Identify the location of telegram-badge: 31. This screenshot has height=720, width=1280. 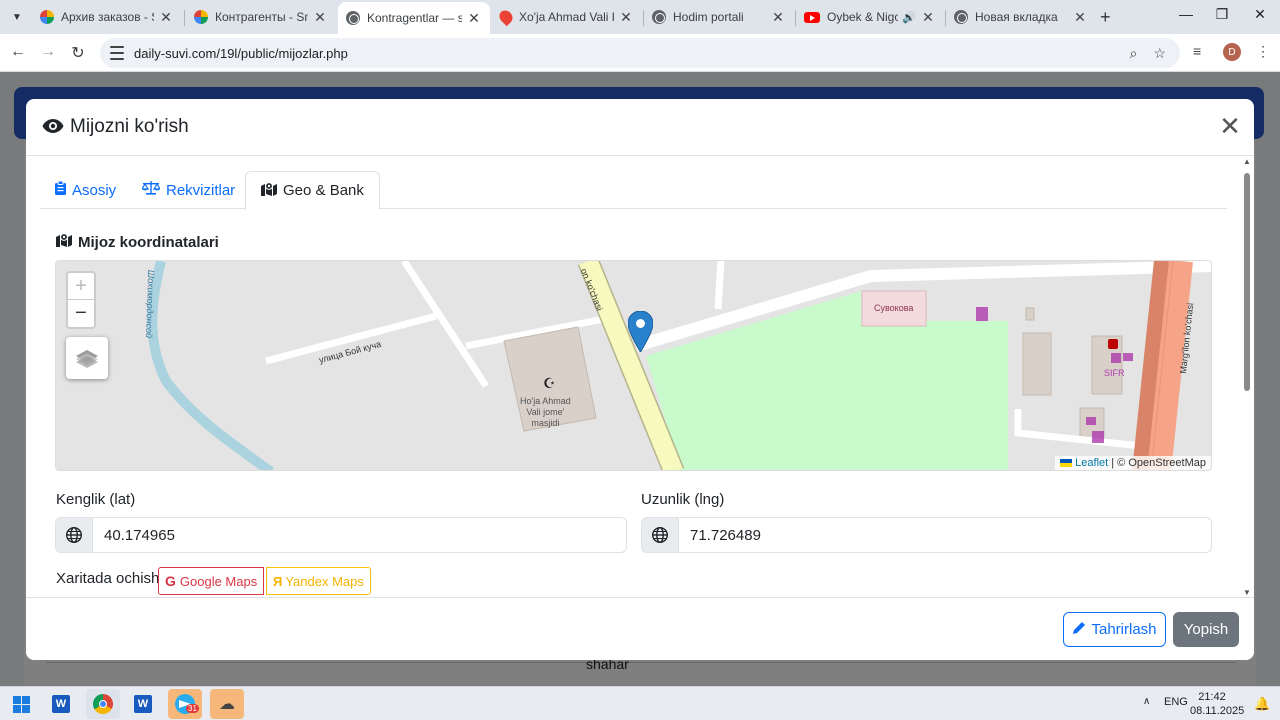
(192, 708).